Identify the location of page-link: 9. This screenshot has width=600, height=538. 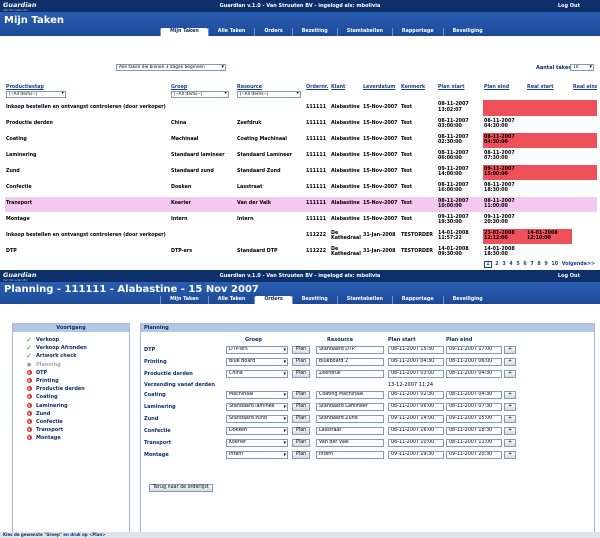
(545, 264).